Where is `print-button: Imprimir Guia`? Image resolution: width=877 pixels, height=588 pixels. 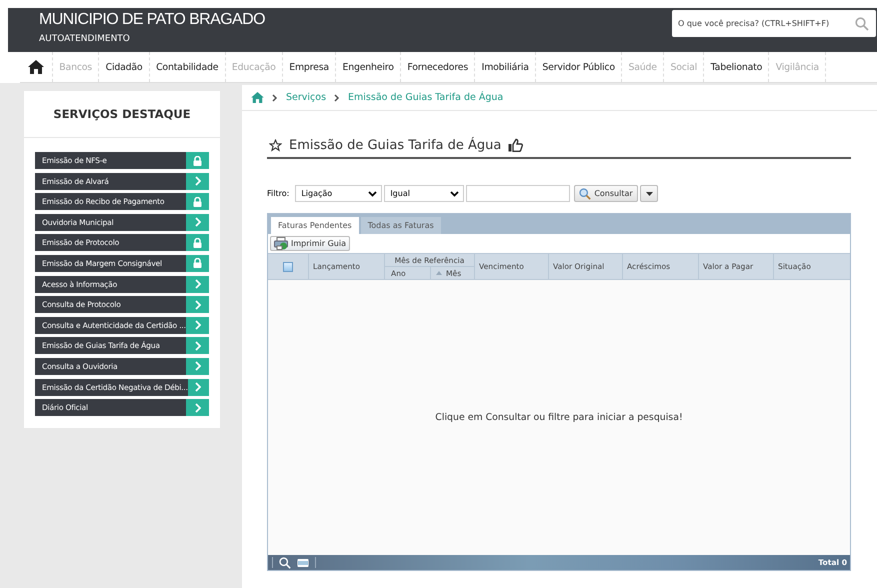 print-button: Imprimir Guia is located at coordinates (310, 243).